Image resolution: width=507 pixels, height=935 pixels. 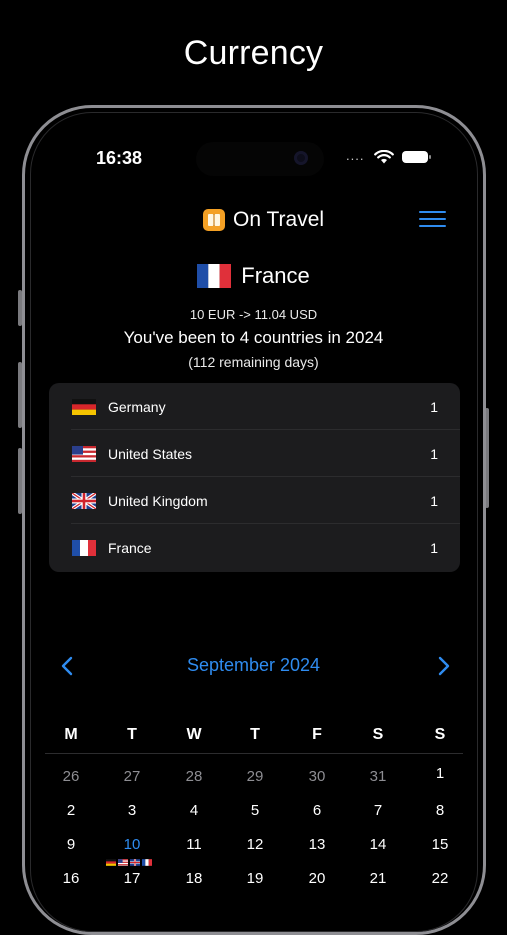 What do you see at coordinates (158, 501) in the screenshot?
I see `country-name: United Kingdom` at bounding box center [158, 501].